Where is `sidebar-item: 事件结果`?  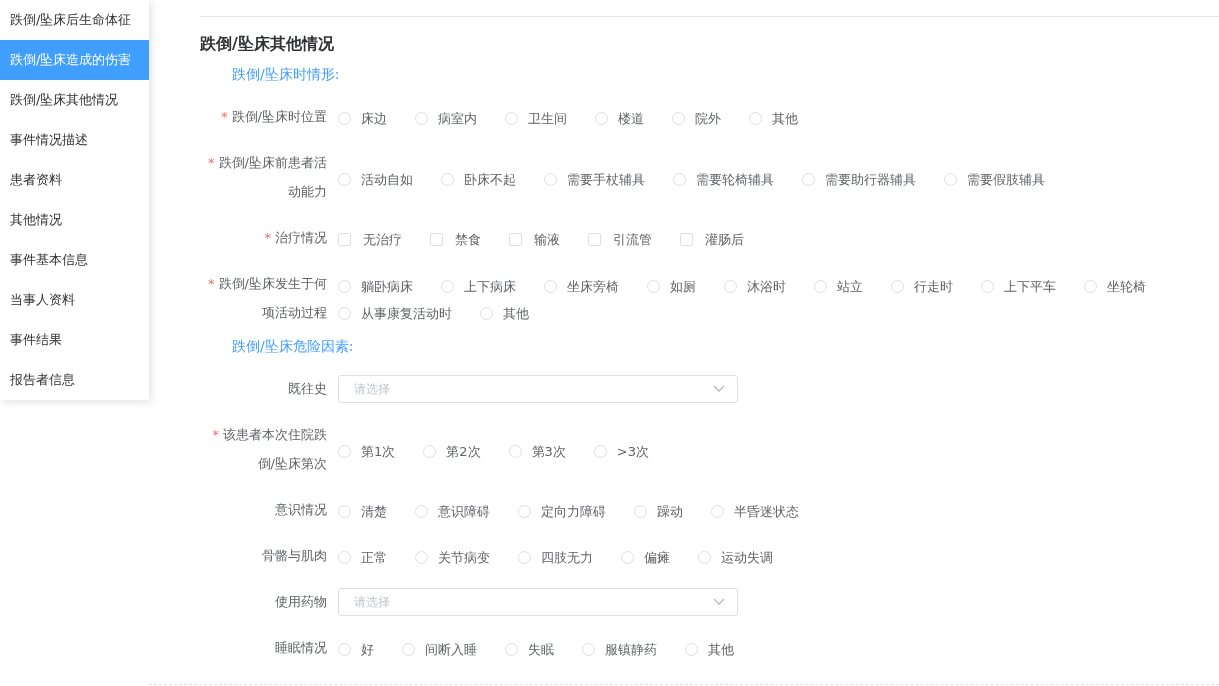
sidebar-item: 事件结果 is located at coordinates (74, 340).